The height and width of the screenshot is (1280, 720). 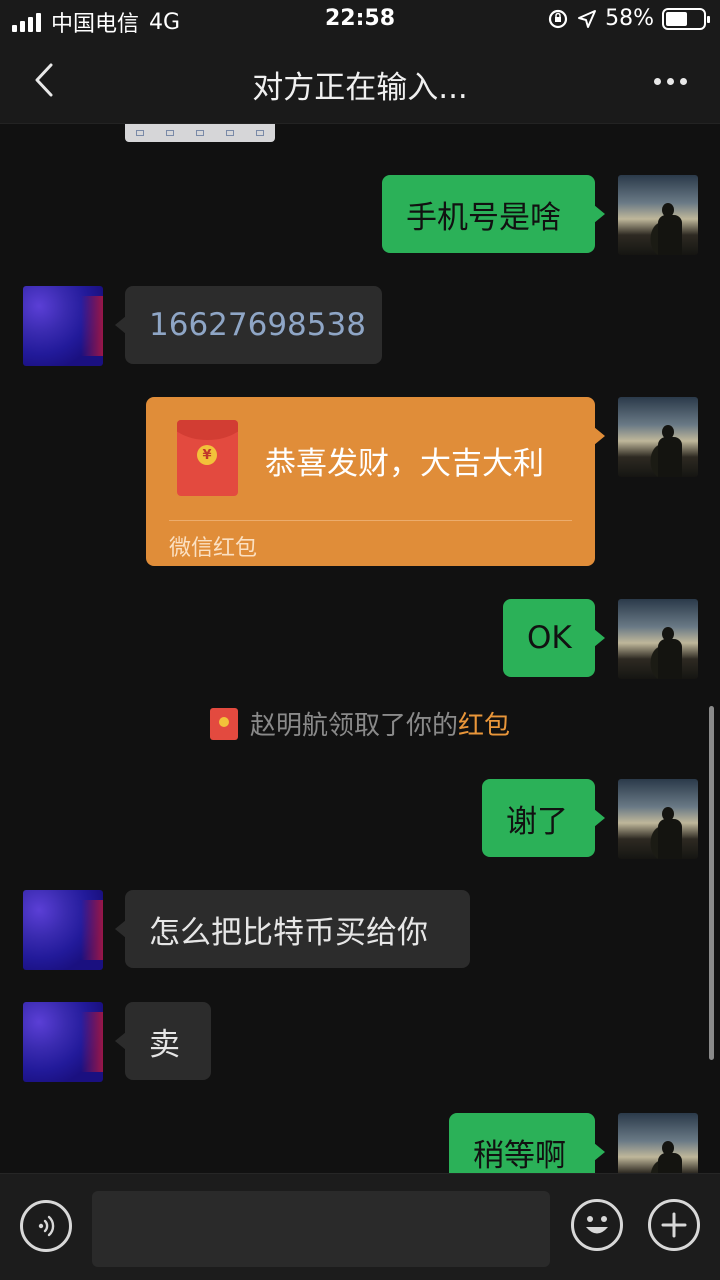 What do you see at coordinates (353, 726) in the screenshot?
I see `system-notice-text: 赵明航领取了你的` at bounding box center [353, 726].